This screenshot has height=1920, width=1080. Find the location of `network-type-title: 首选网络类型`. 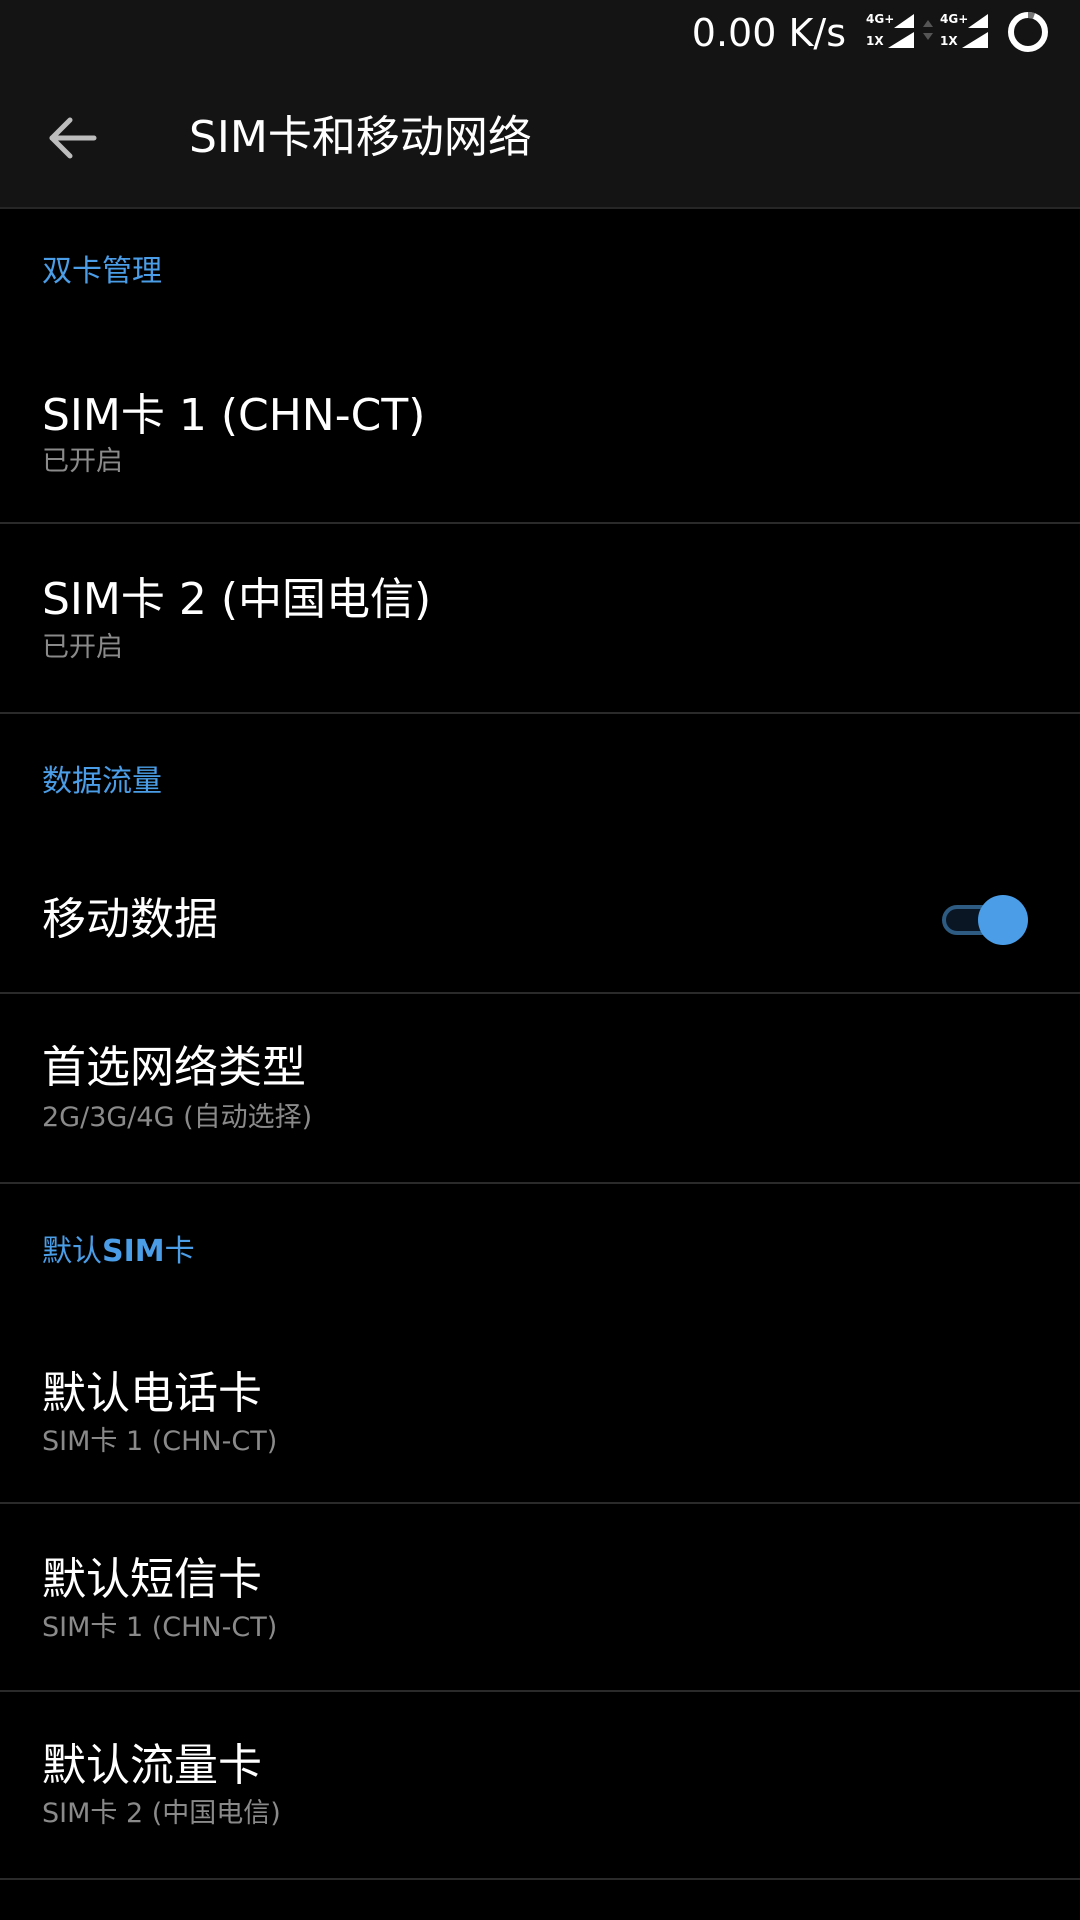

network-type-title: 首选网络类型 is located at coordinates (174, 1067).